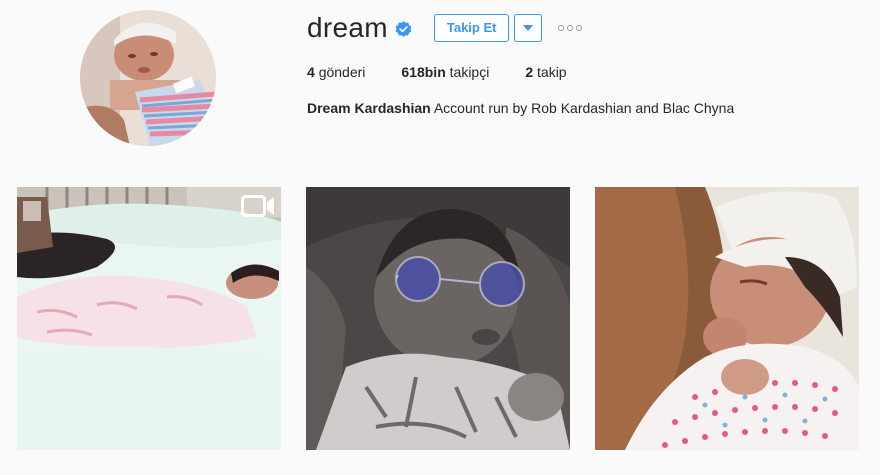  What do you see at coordinates (347, 27) in the screenshot?
I see `username: dream` at bounding box center [347, 27].